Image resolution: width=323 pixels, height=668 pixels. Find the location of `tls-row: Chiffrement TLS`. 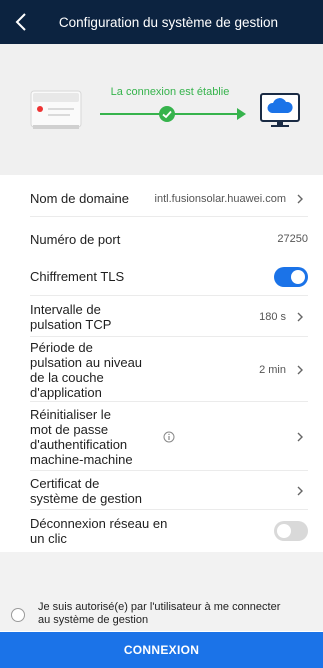

tls-row: Chiffrement TLS is located at coordinates (169, 277).